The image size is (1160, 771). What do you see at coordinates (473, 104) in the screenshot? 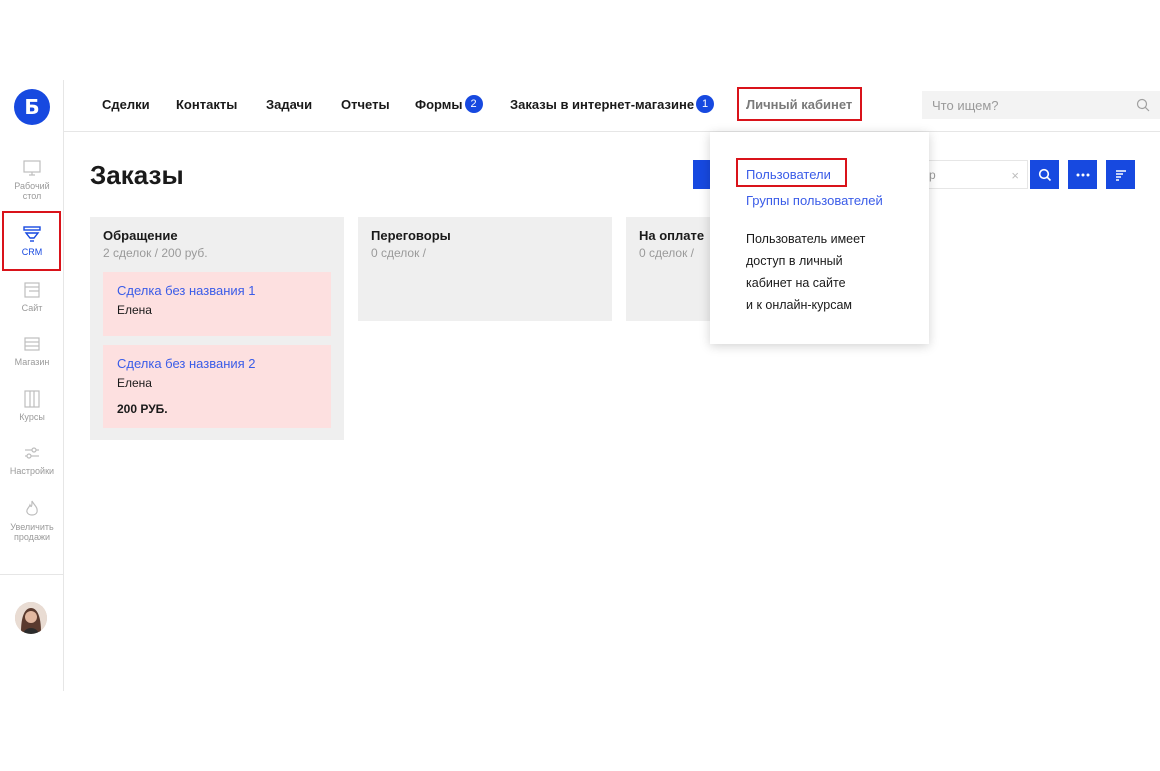
I see `count-badge: 2` at bounding box center [473, 104].